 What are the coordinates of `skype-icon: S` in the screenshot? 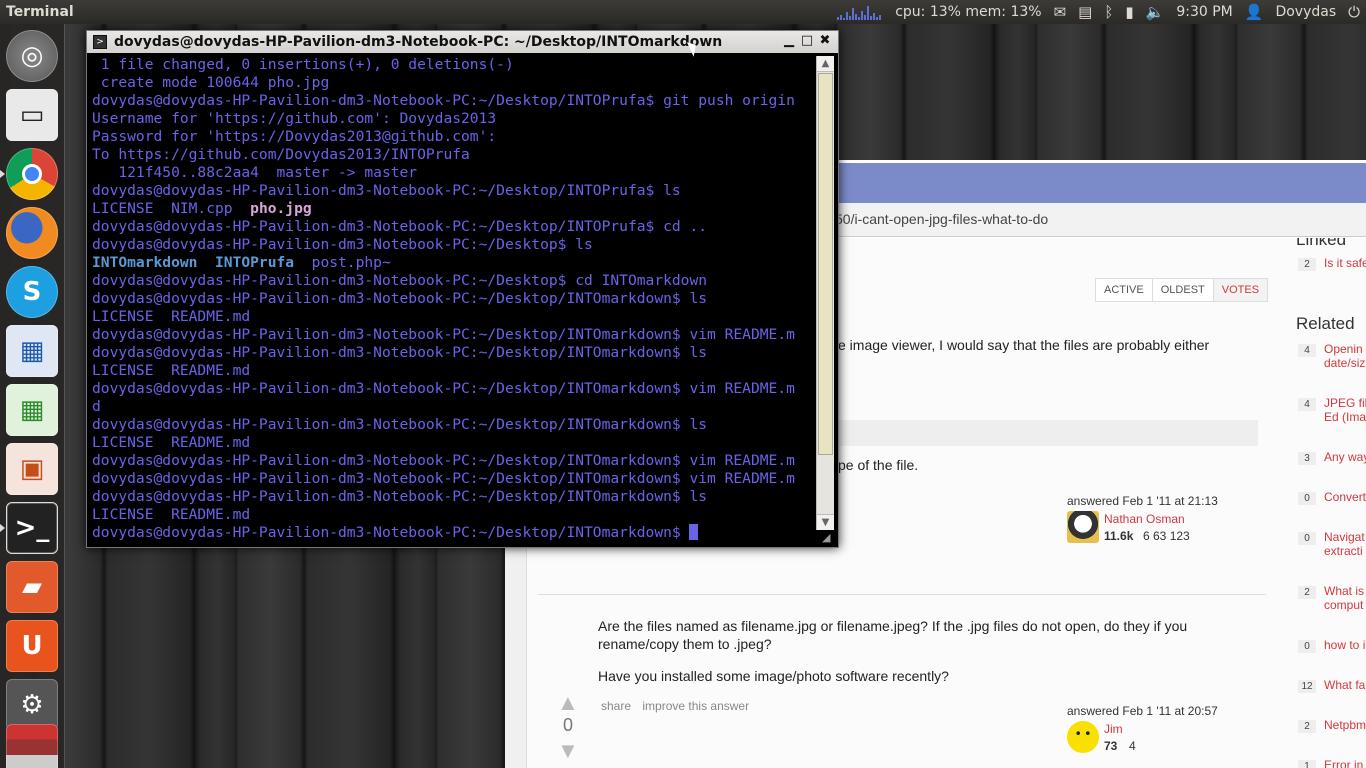 It's located at (32, 292).